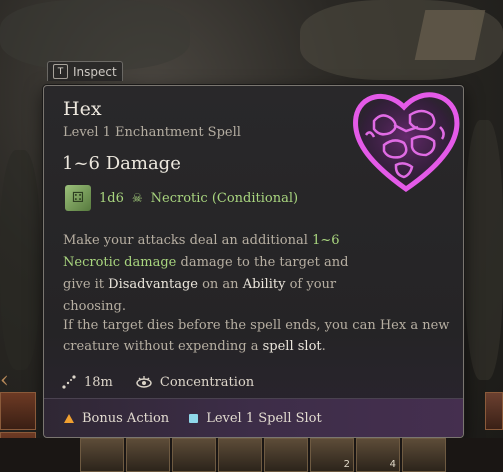 Image resolution: width=503 pixels, height=472 pixels. What do you see at coordinates (450, 35) in the screenshot?
I see `background-crate` at bounding box center [450, 35].